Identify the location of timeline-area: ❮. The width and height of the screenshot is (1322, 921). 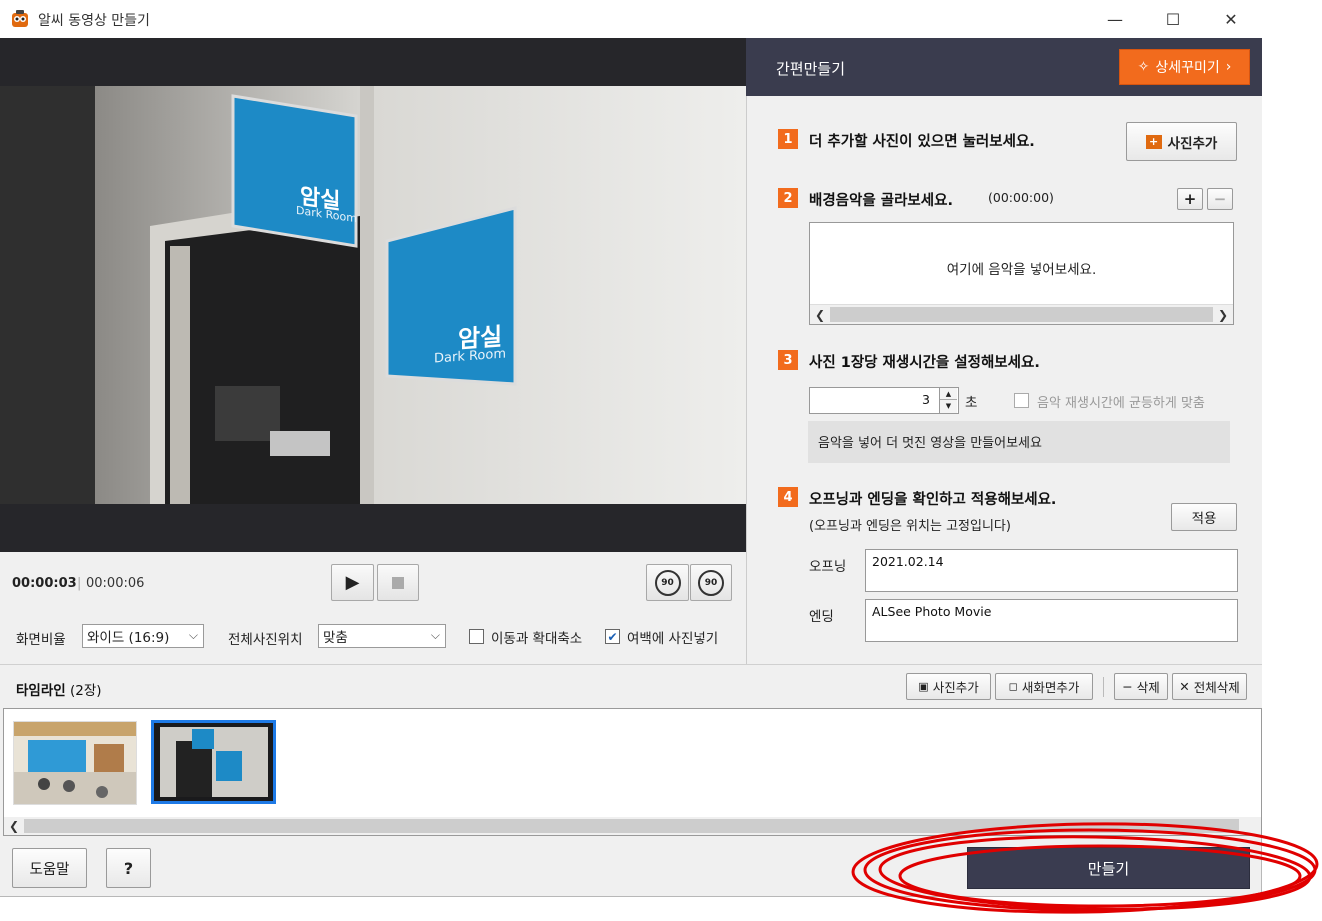
(632, 772).